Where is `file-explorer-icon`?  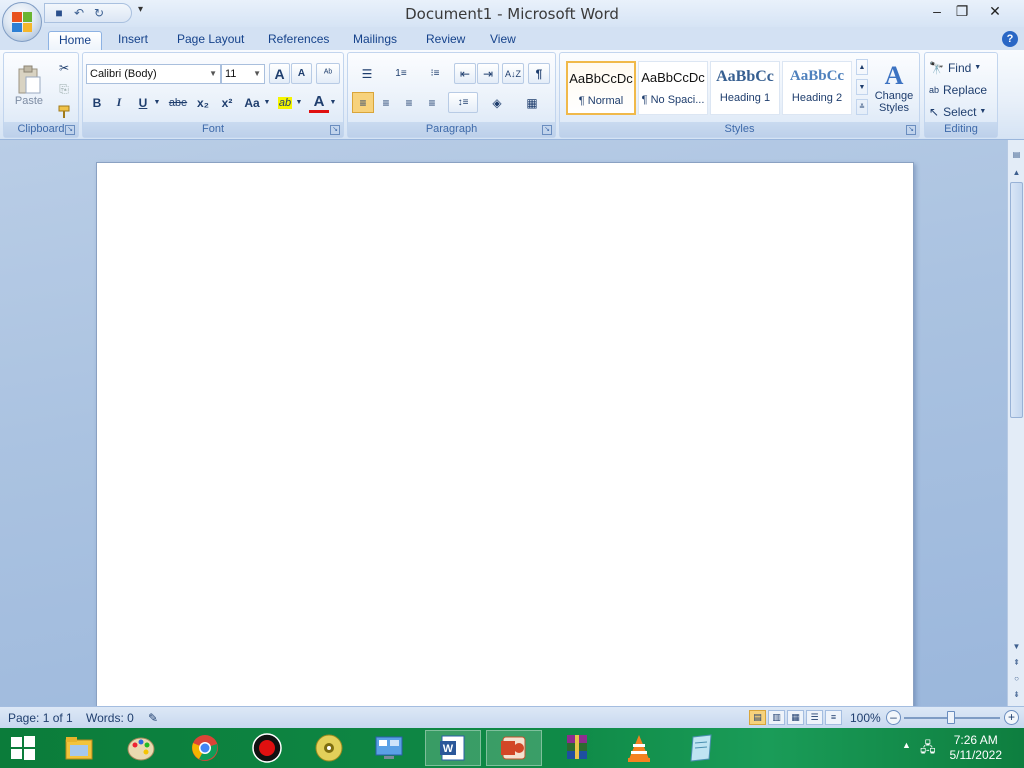 file-explorer-icon is located at coordinates (79, 748).